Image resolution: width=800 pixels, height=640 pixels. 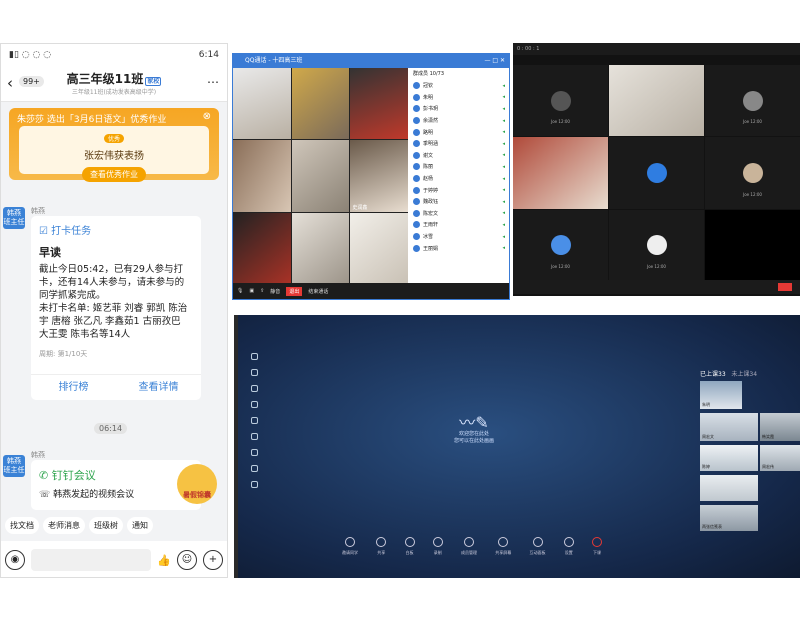 I want to click on more-icon: ⋯, so click(x=213, y=82).